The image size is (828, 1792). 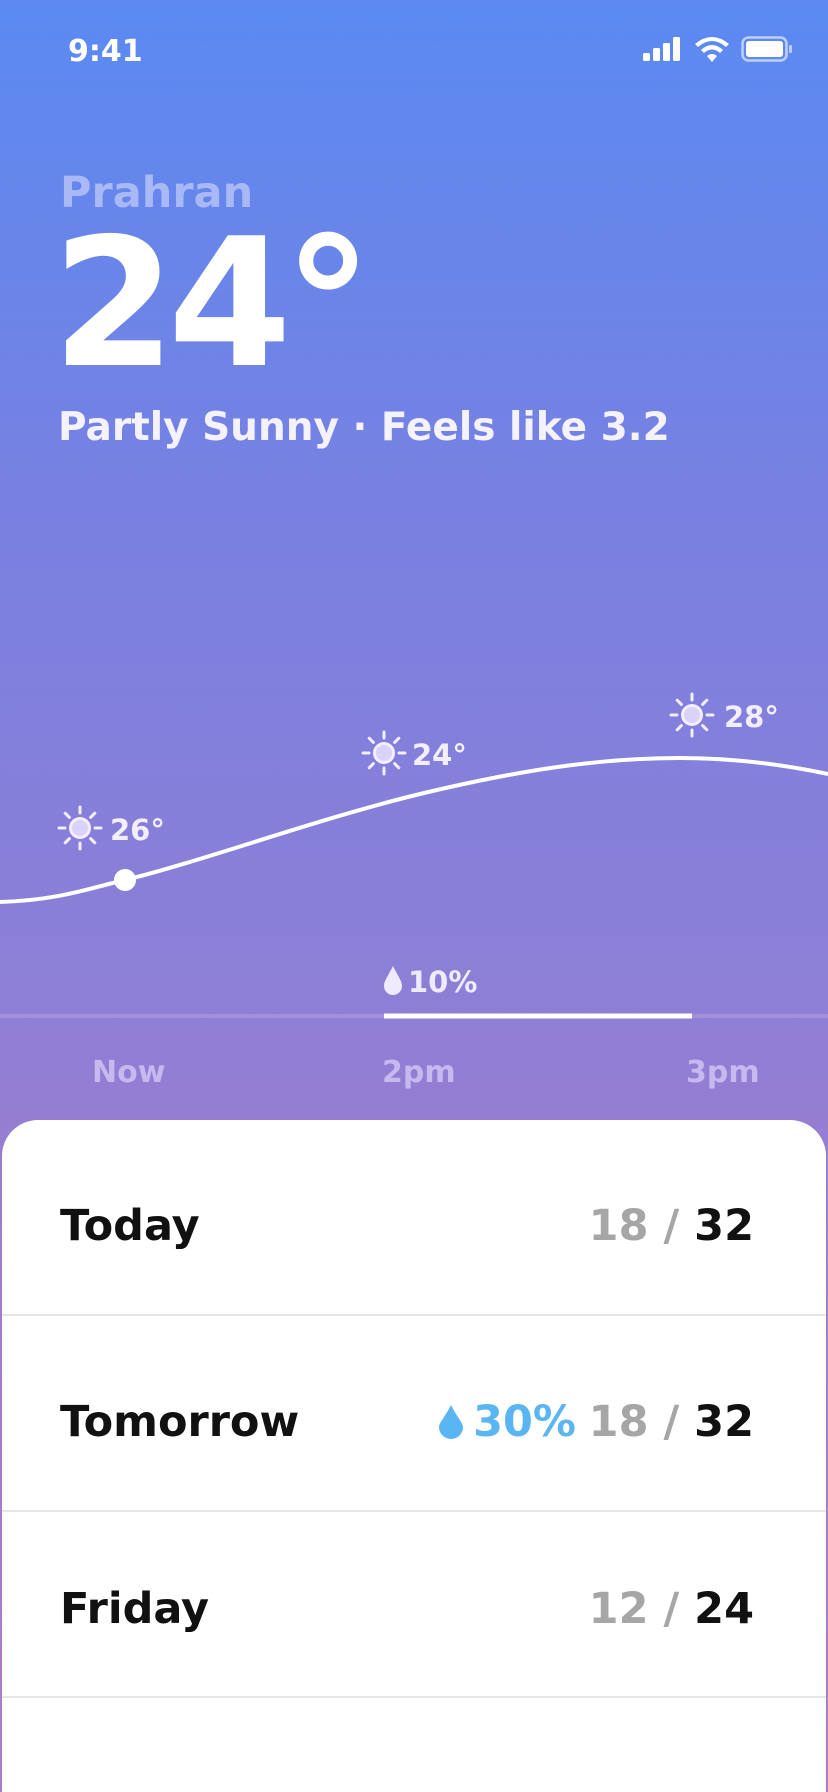 What do you see at coordinates (129, 1072) in the screenshot?
I see `hour-label-now: Now` at bounding box center [129, 1072].